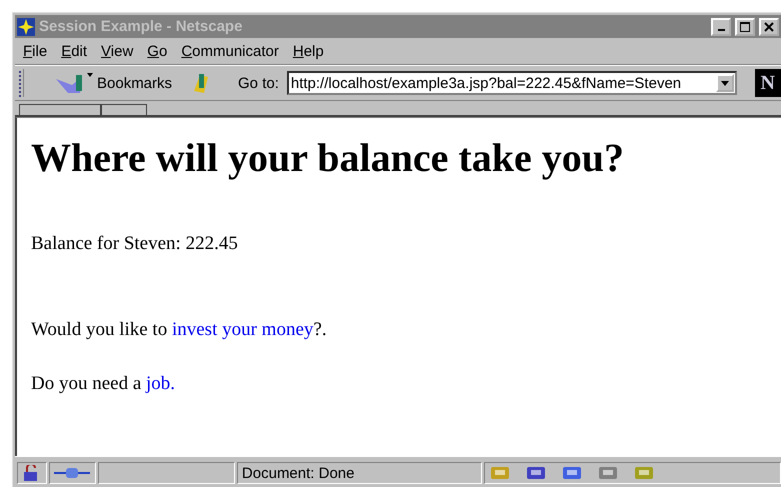 The image size is (781, 487). I want to click on caret-icon, so click(724, 83).